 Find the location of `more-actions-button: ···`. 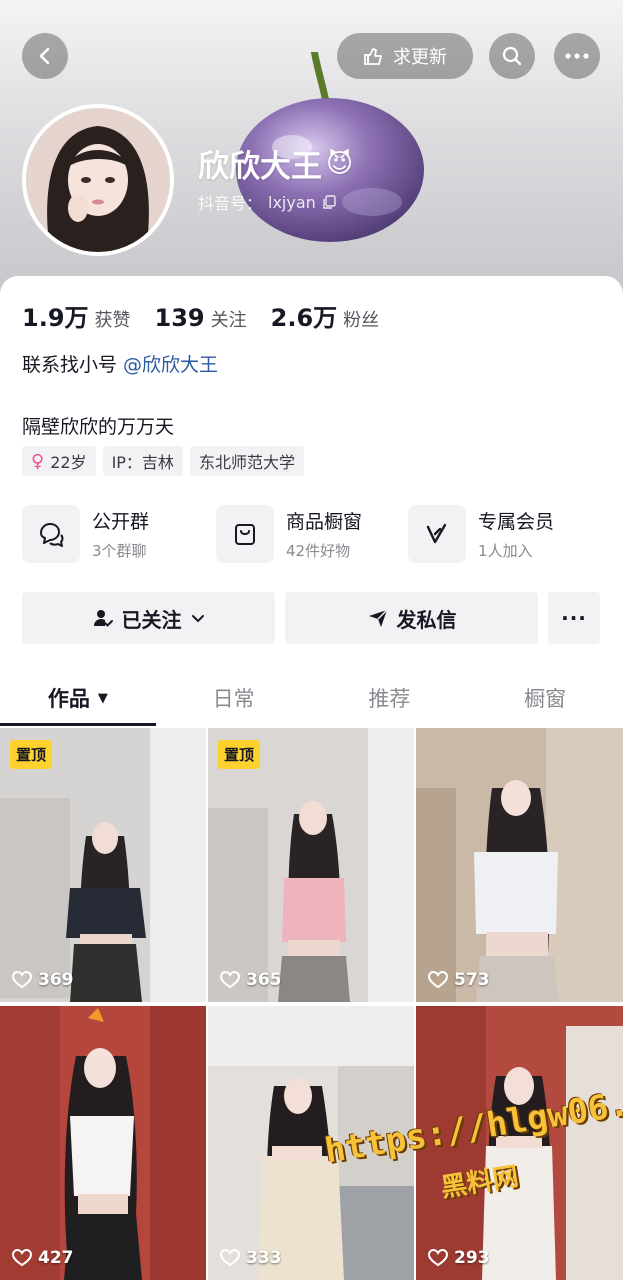

more-actions-button: ··· is located at coordinates (574, 618).